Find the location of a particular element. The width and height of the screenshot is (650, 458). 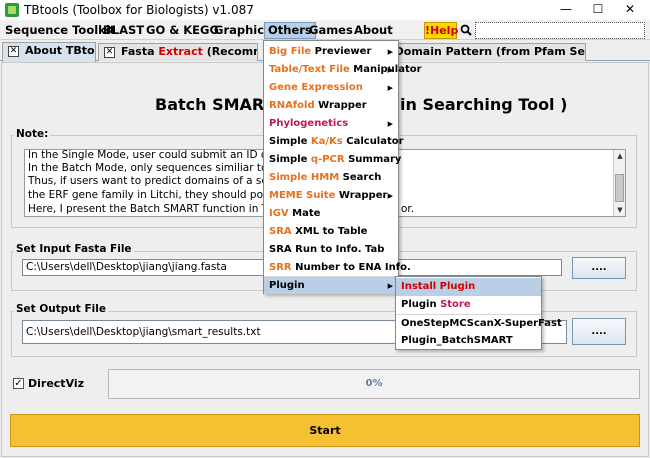

menu-item-label-accent: SRR is located at coordinates (280, 267).